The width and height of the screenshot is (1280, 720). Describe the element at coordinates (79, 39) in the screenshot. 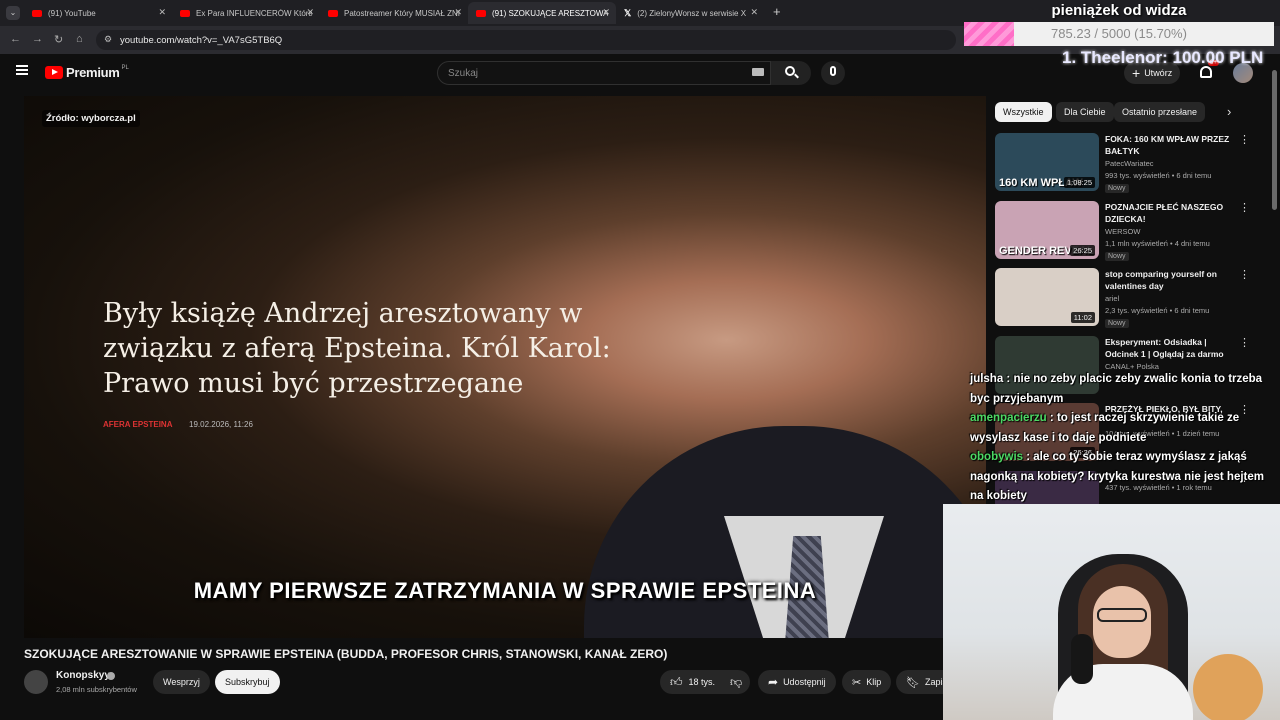

I see `home-icon: ⌂` at that location.